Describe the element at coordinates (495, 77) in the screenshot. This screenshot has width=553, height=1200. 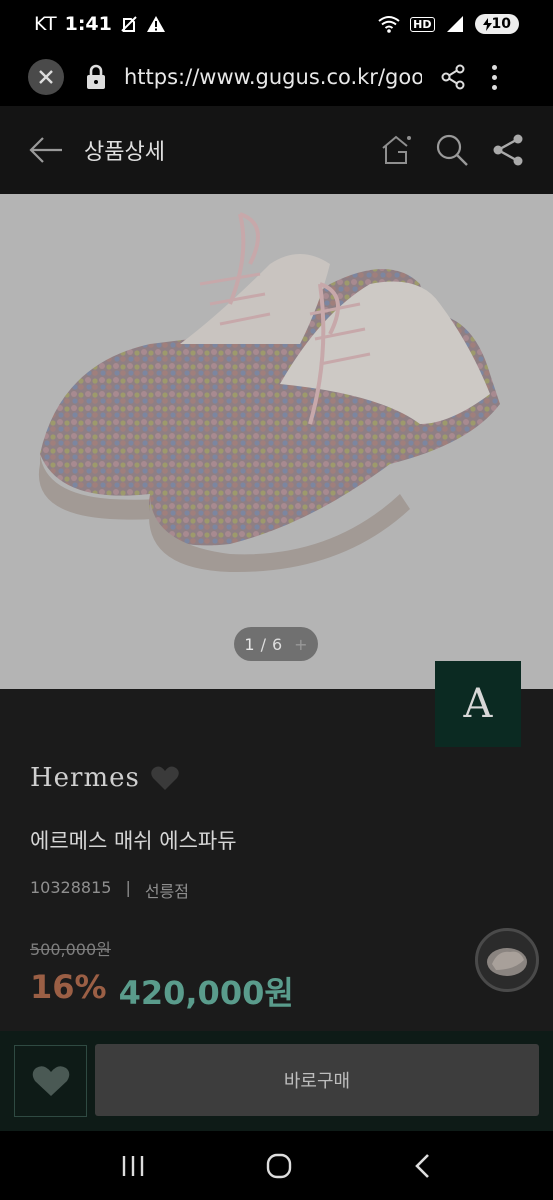
I see `browser-menu-button` at that location.